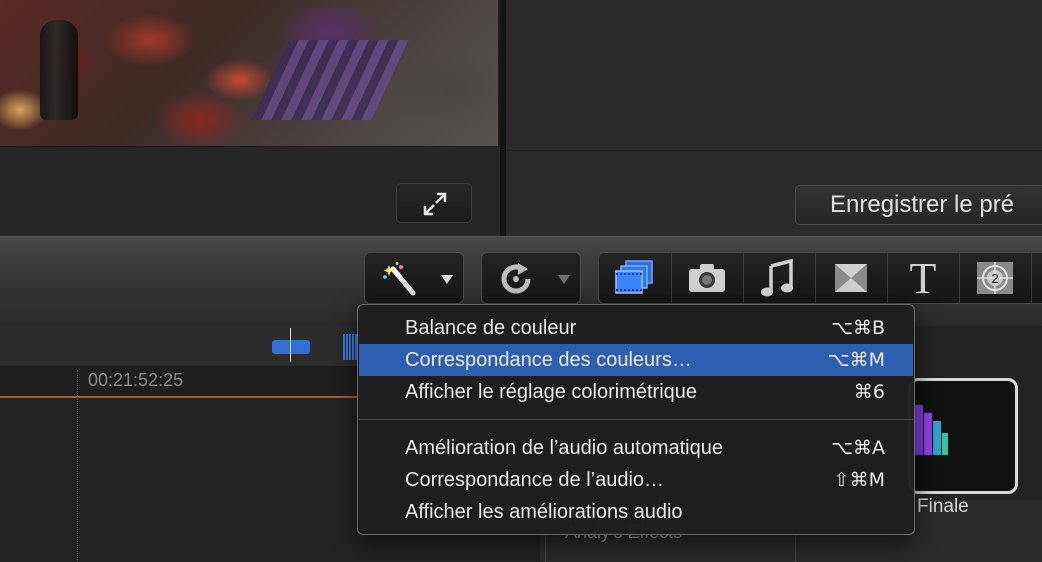  Describe the element at coordinates (856, 360) in the screenshot. I see `menu-item-shortcut: ⌥⌘M` at that location.